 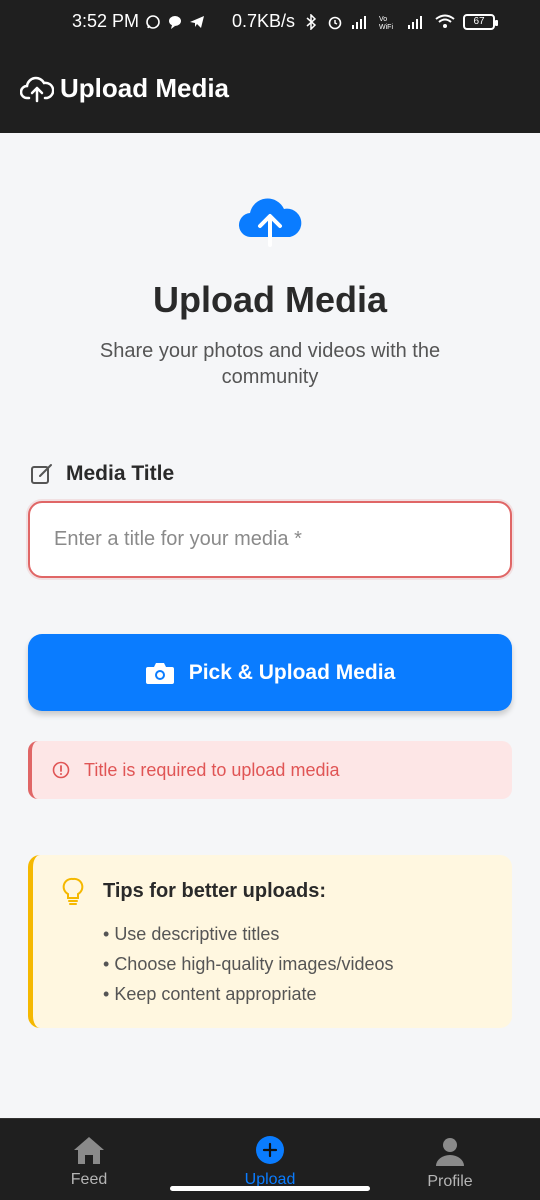 I want to click on signal-icon, so click(x=359, y=22).